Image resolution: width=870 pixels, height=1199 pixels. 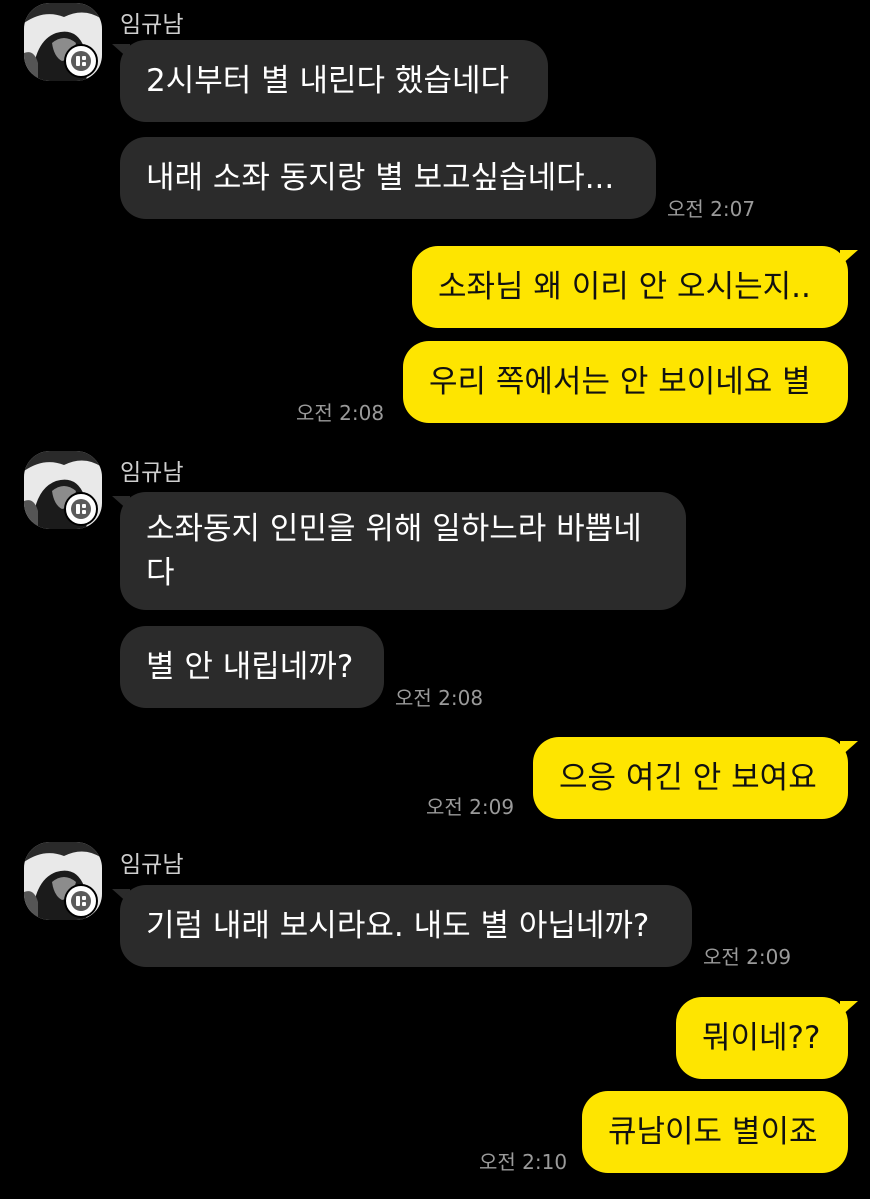 I want to click on message-bubble-outgoing: 으응 여긴 안 보여요, so click(x=690, y=778).